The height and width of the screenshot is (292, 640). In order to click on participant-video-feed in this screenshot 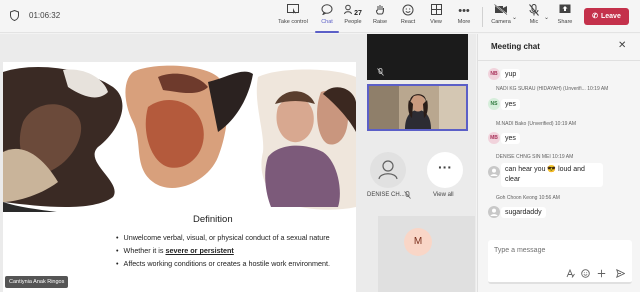, I will do `click(417, 107)`.